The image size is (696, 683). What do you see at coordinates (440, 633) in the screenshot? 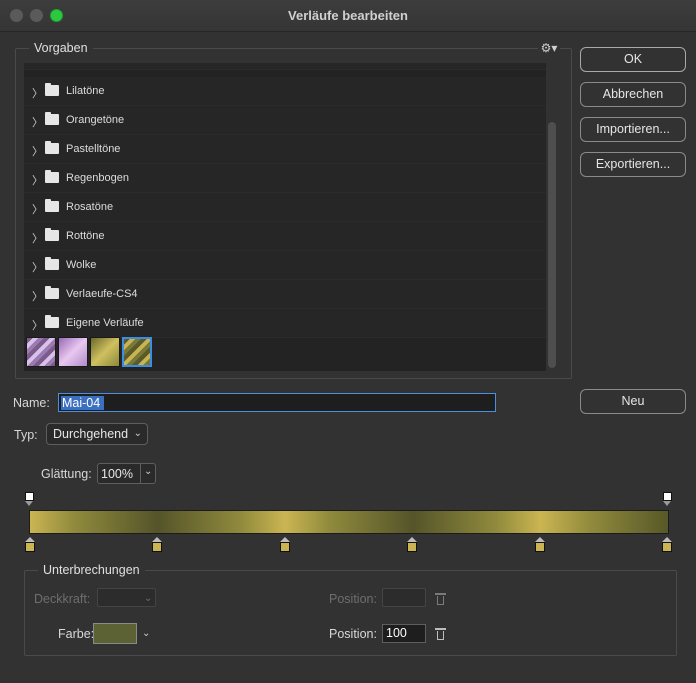
I see `delete-color-stop-icon` at bounding box center [440, 633].